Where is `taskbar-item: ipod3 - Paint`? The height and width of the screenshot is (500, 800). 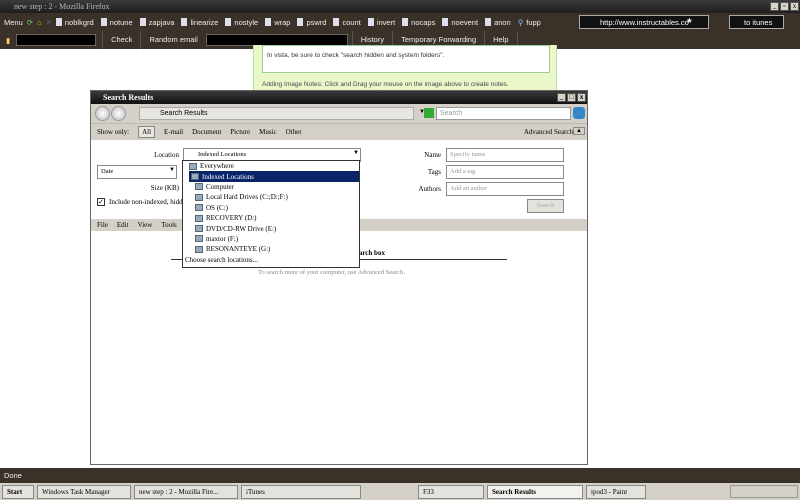 taskbar-item: ipod3 - Paint is located at coordinates (616, 491).